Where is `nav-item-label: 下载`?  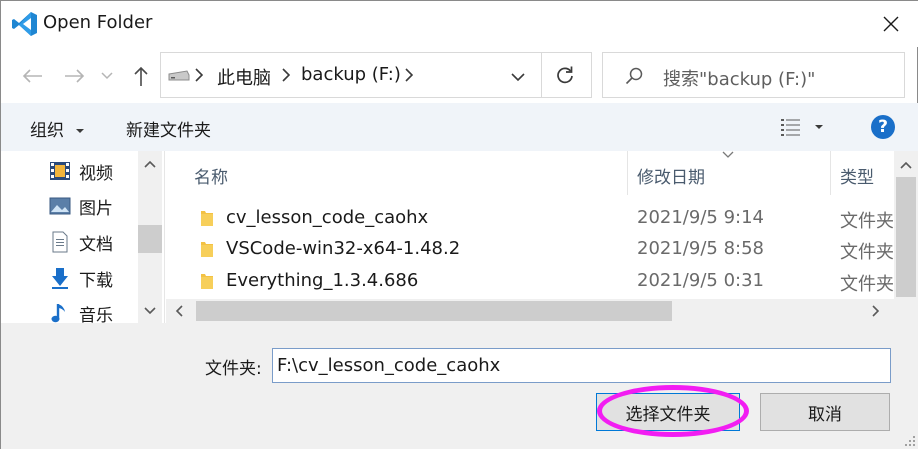
nav-item-label: 下载 is located at coordinates (96, 280).